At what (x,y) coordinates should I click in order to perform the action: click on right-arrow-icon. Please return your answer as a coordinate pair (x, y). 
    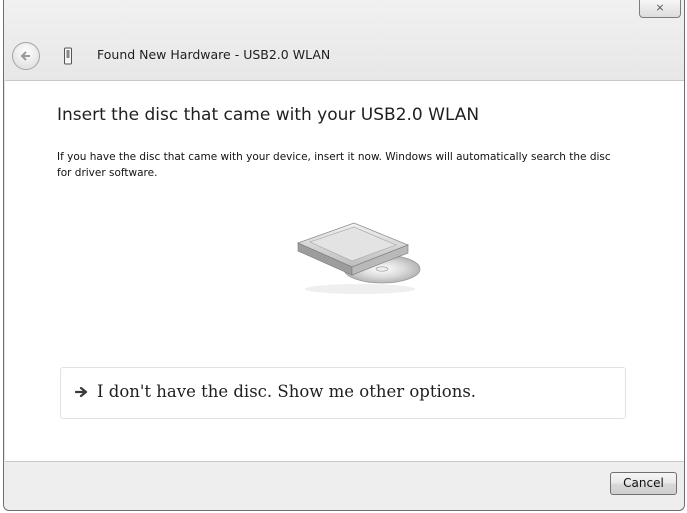
    Looking at the image, I should click on (81, 392).